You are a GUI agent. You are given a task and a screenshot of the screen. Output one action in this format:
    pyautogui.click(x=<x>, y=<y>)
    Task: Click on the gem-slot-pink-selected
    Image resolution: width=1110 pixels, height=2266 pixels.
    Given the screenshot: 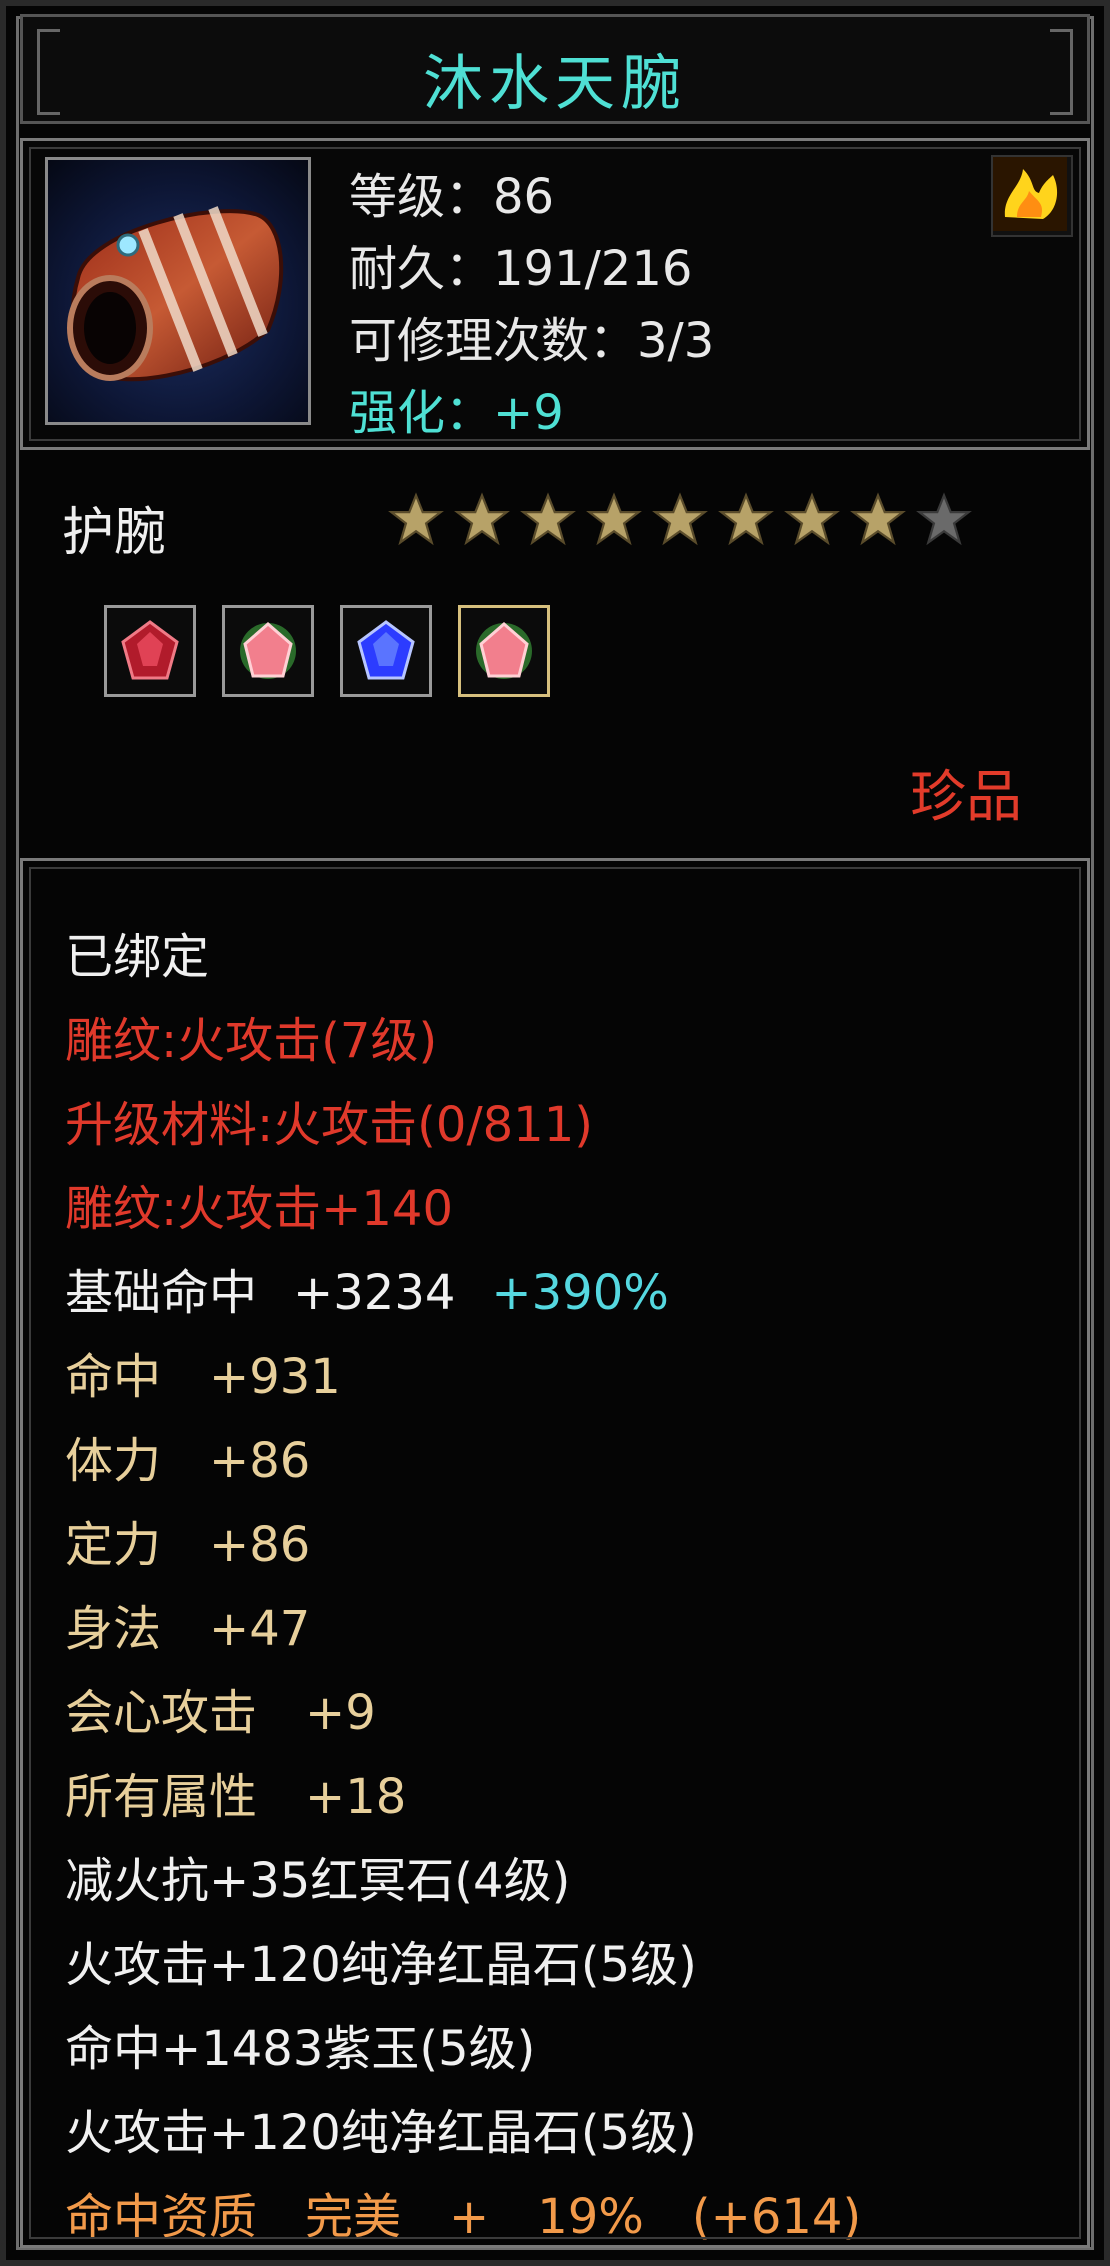 What is the action you would take?
    pyautogui.click(x=504, y=651)
    